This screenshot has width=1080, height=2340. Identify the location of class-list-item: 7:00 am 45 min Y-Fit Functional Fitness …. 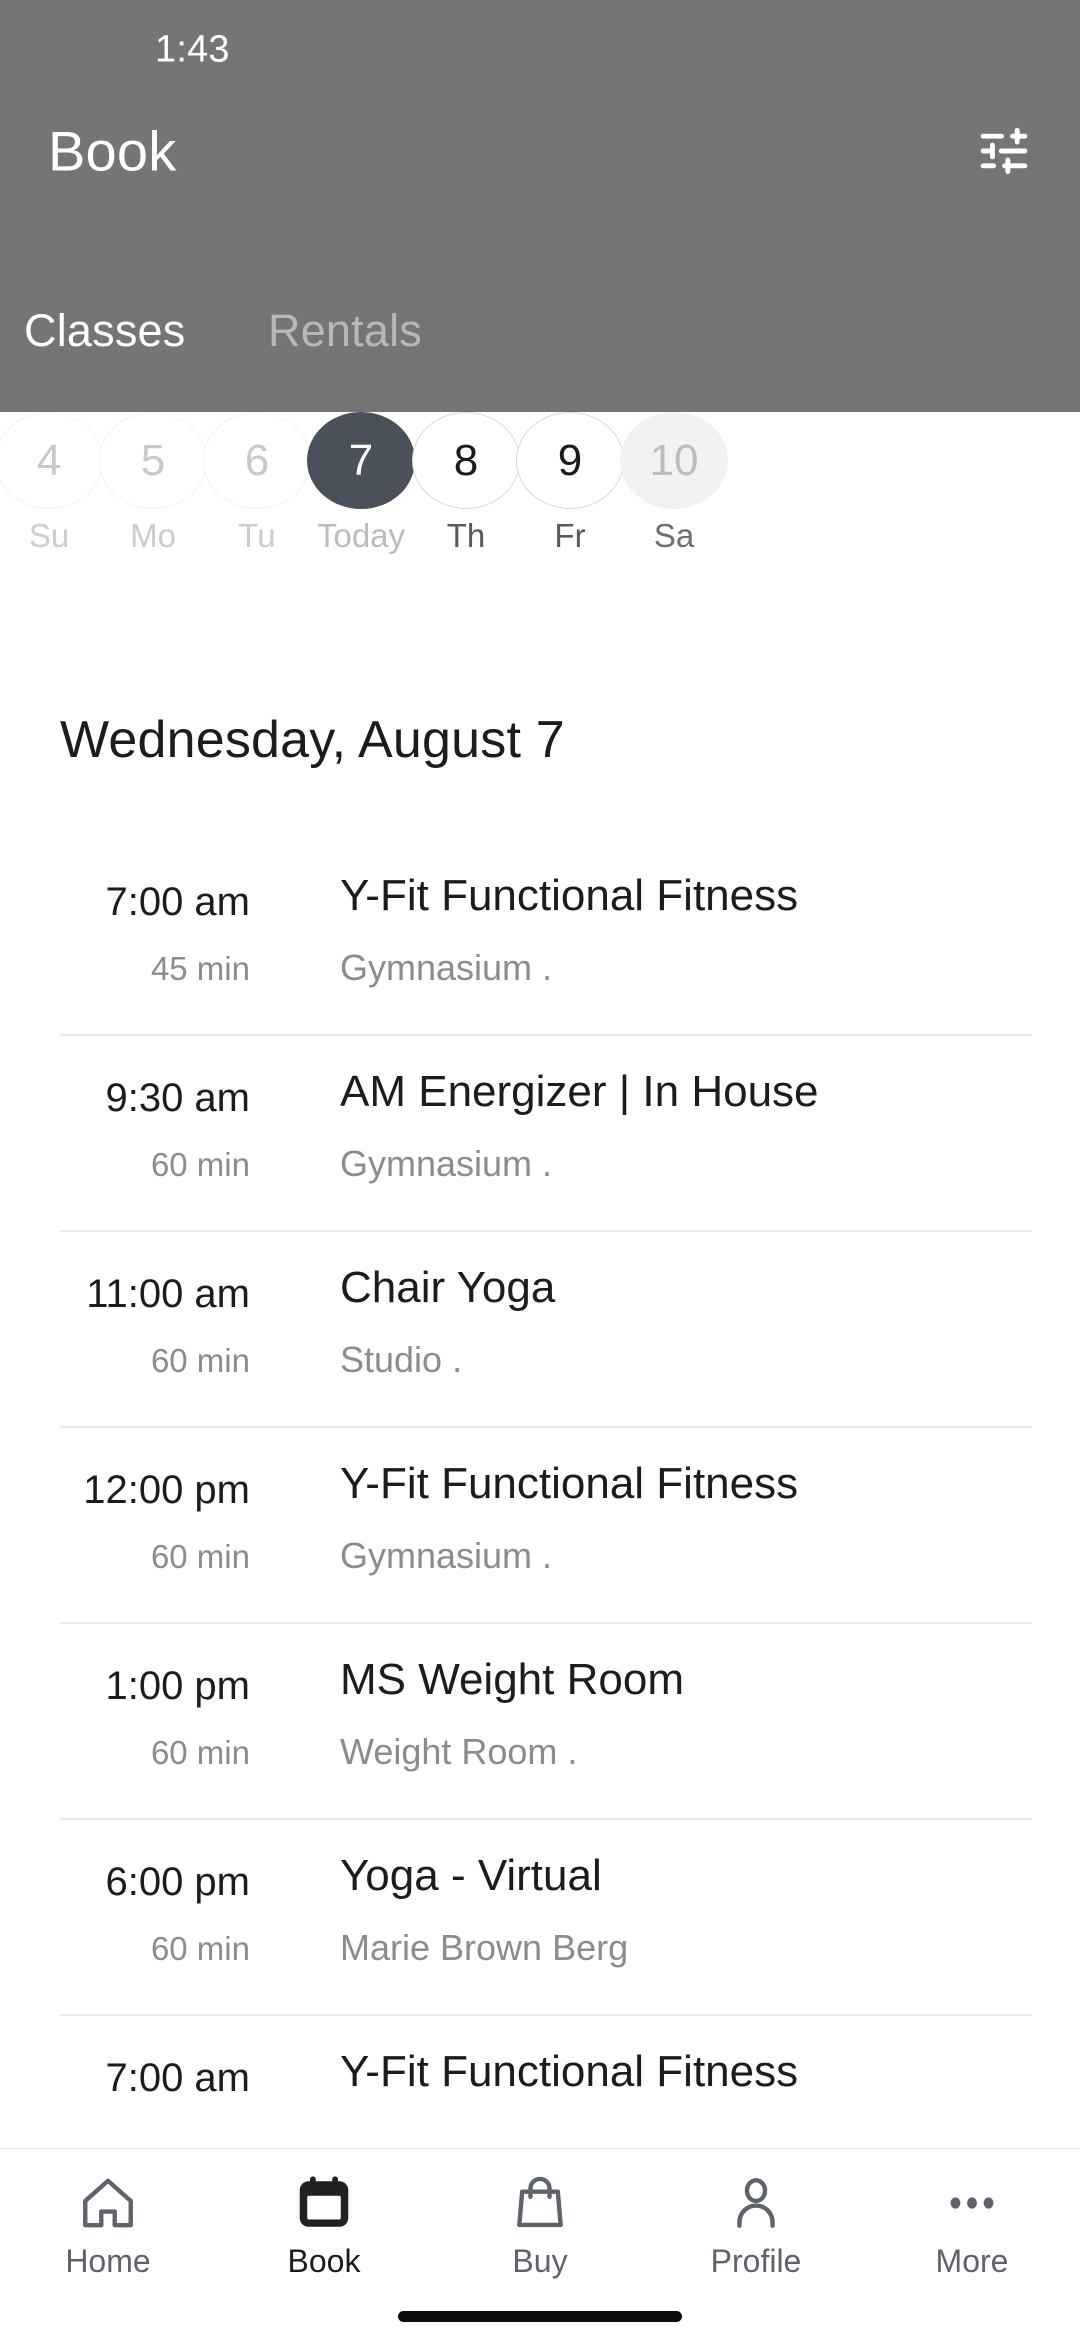
(540, 936).